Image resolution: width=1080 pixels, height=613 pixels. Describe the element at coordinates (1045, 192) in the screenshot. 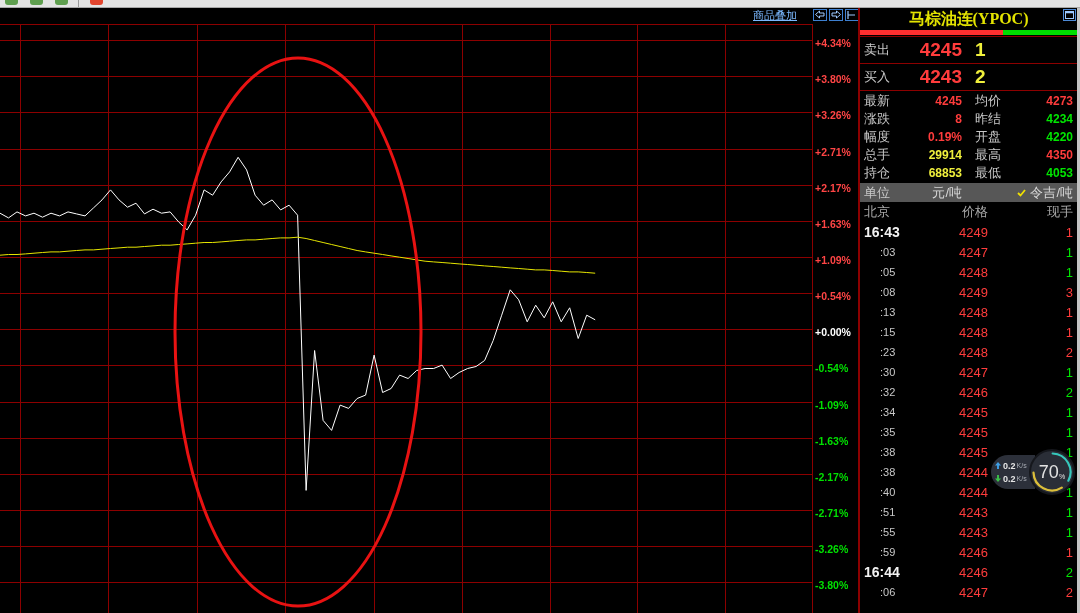

I see `unit-option: 令吉/吨` at that location.